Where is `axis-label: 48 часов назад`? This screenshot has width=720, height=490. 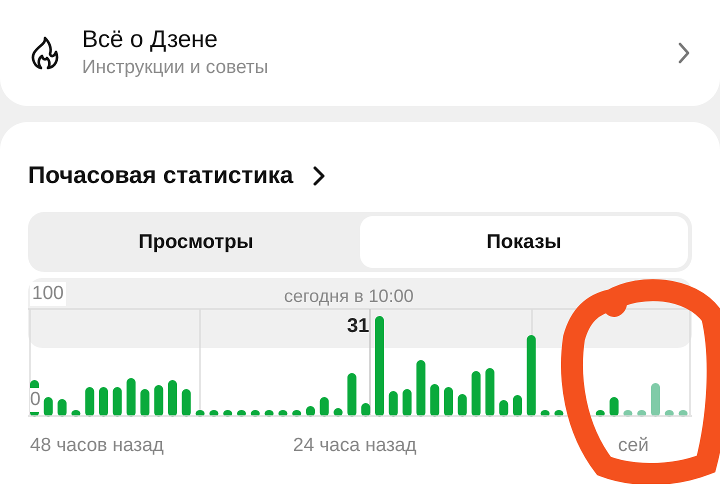
axis-label: 48 часов назад is located at coordinates (97, 446).